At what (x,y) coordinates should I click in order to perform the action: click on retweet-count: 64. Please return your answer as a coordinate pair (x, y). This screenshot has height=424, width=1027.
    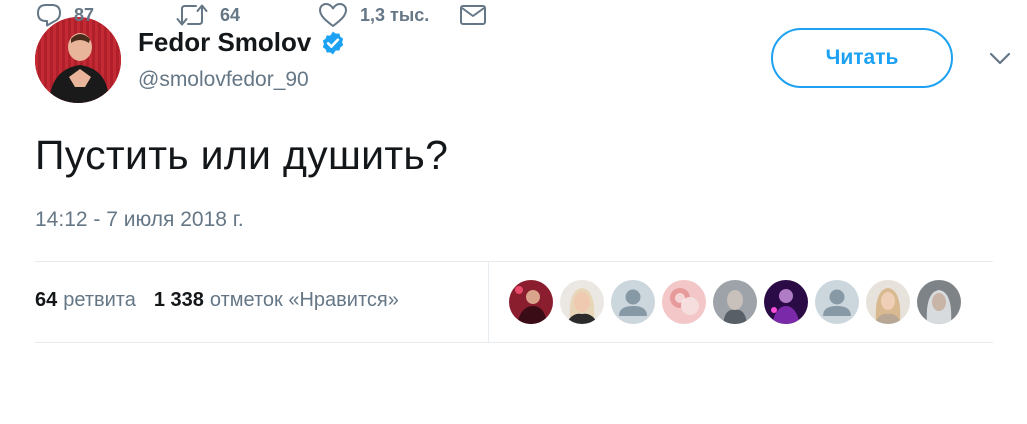
    Looking at the image, I should click on (230, 14).